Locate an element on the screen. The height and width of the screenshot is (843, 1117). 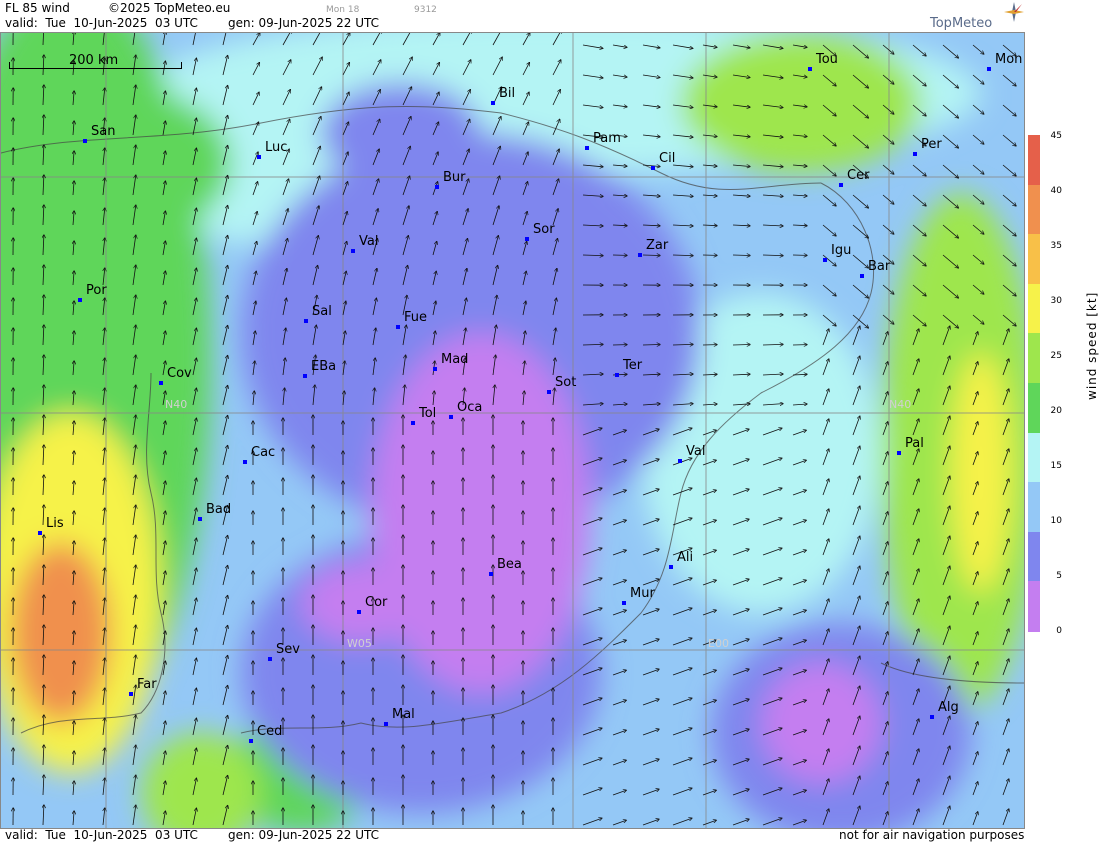
city-label: Bea is located at coordinates (509, 564).